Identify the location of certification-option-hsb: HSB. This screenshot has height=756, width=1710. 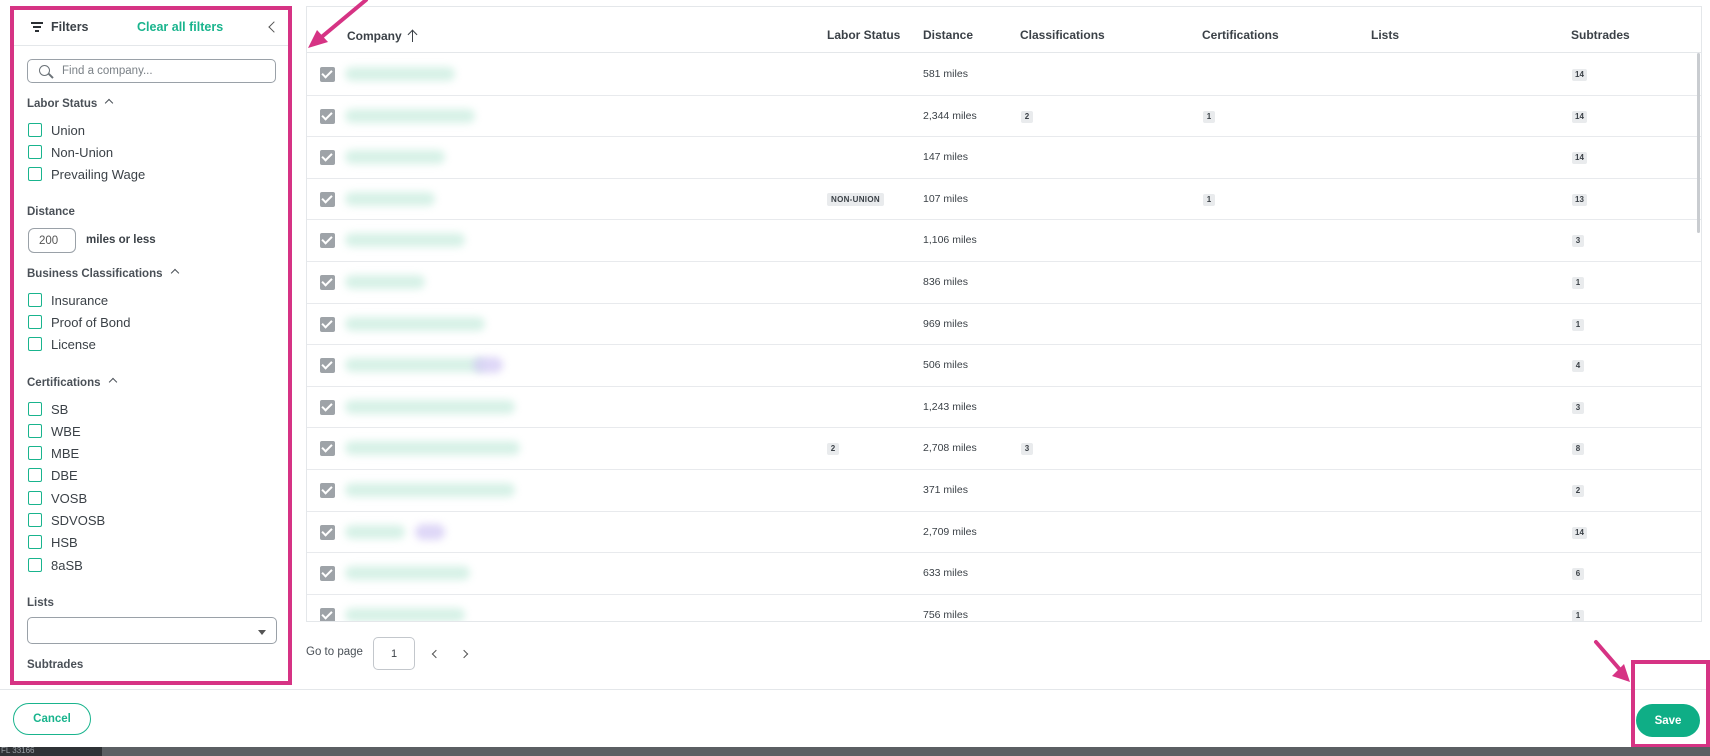
(53, 542).